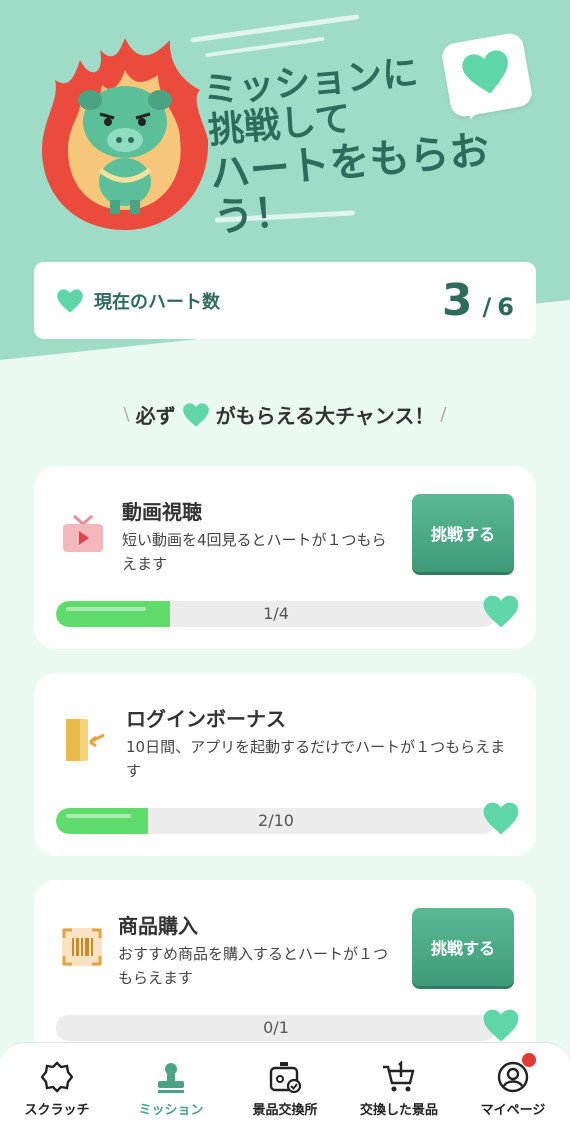  Describe the element at coordinates (158, 926) in the screenshot. I see `mission-title: 商品購入` at that location.